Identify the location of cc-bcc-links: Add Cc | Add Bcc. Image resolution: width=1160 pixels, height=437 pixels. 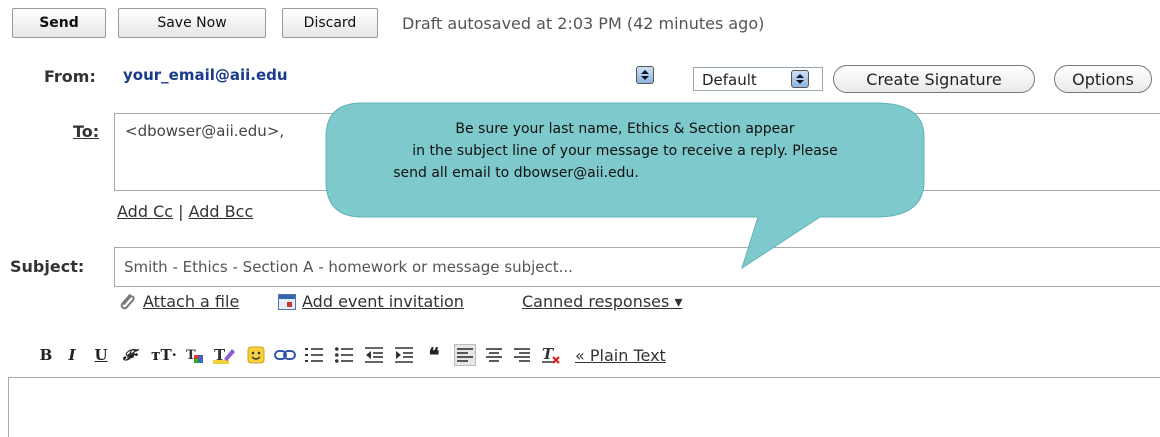
(185, 211).